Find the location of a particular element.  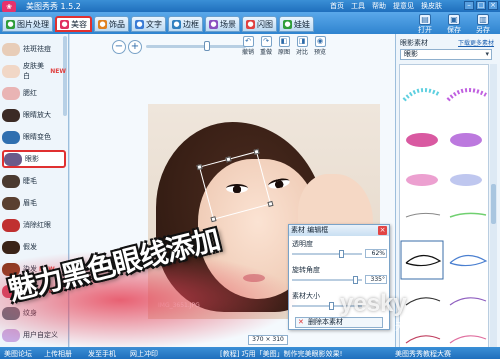

sidebar-item-eyelash: 睫毛 is located at coordinates (34, 181).